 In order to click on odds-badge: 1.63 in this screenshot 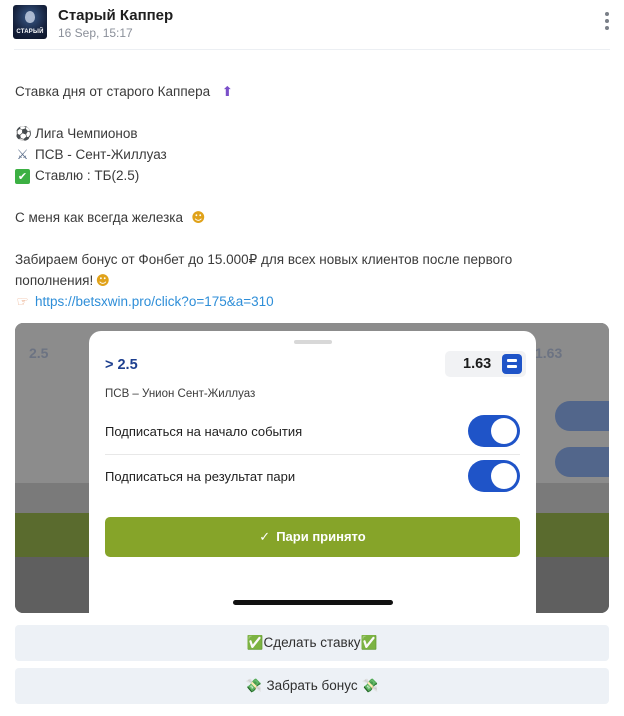, I will do `click(485, 364)`.